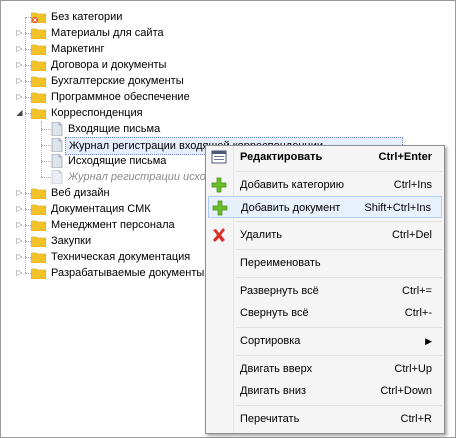 This screenshot has height=438, width=456. What do you see at coordinates (405, 157) in the screenshot?
I see `menu-item-shortcut: Ctrl+Enter` at bounding box center [405, 157].